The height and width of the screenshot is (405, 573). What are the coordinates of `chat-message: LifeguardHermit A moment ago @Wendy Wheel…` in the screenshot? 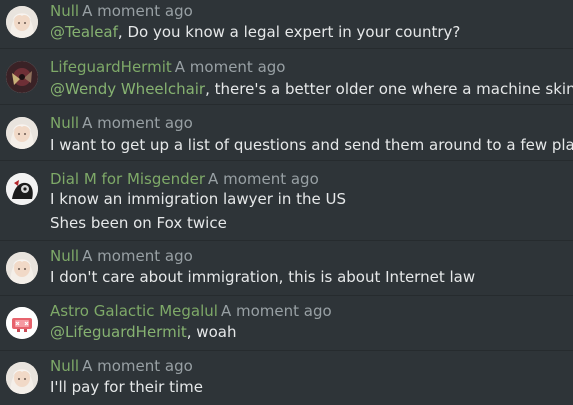 It's located at (286, 76).